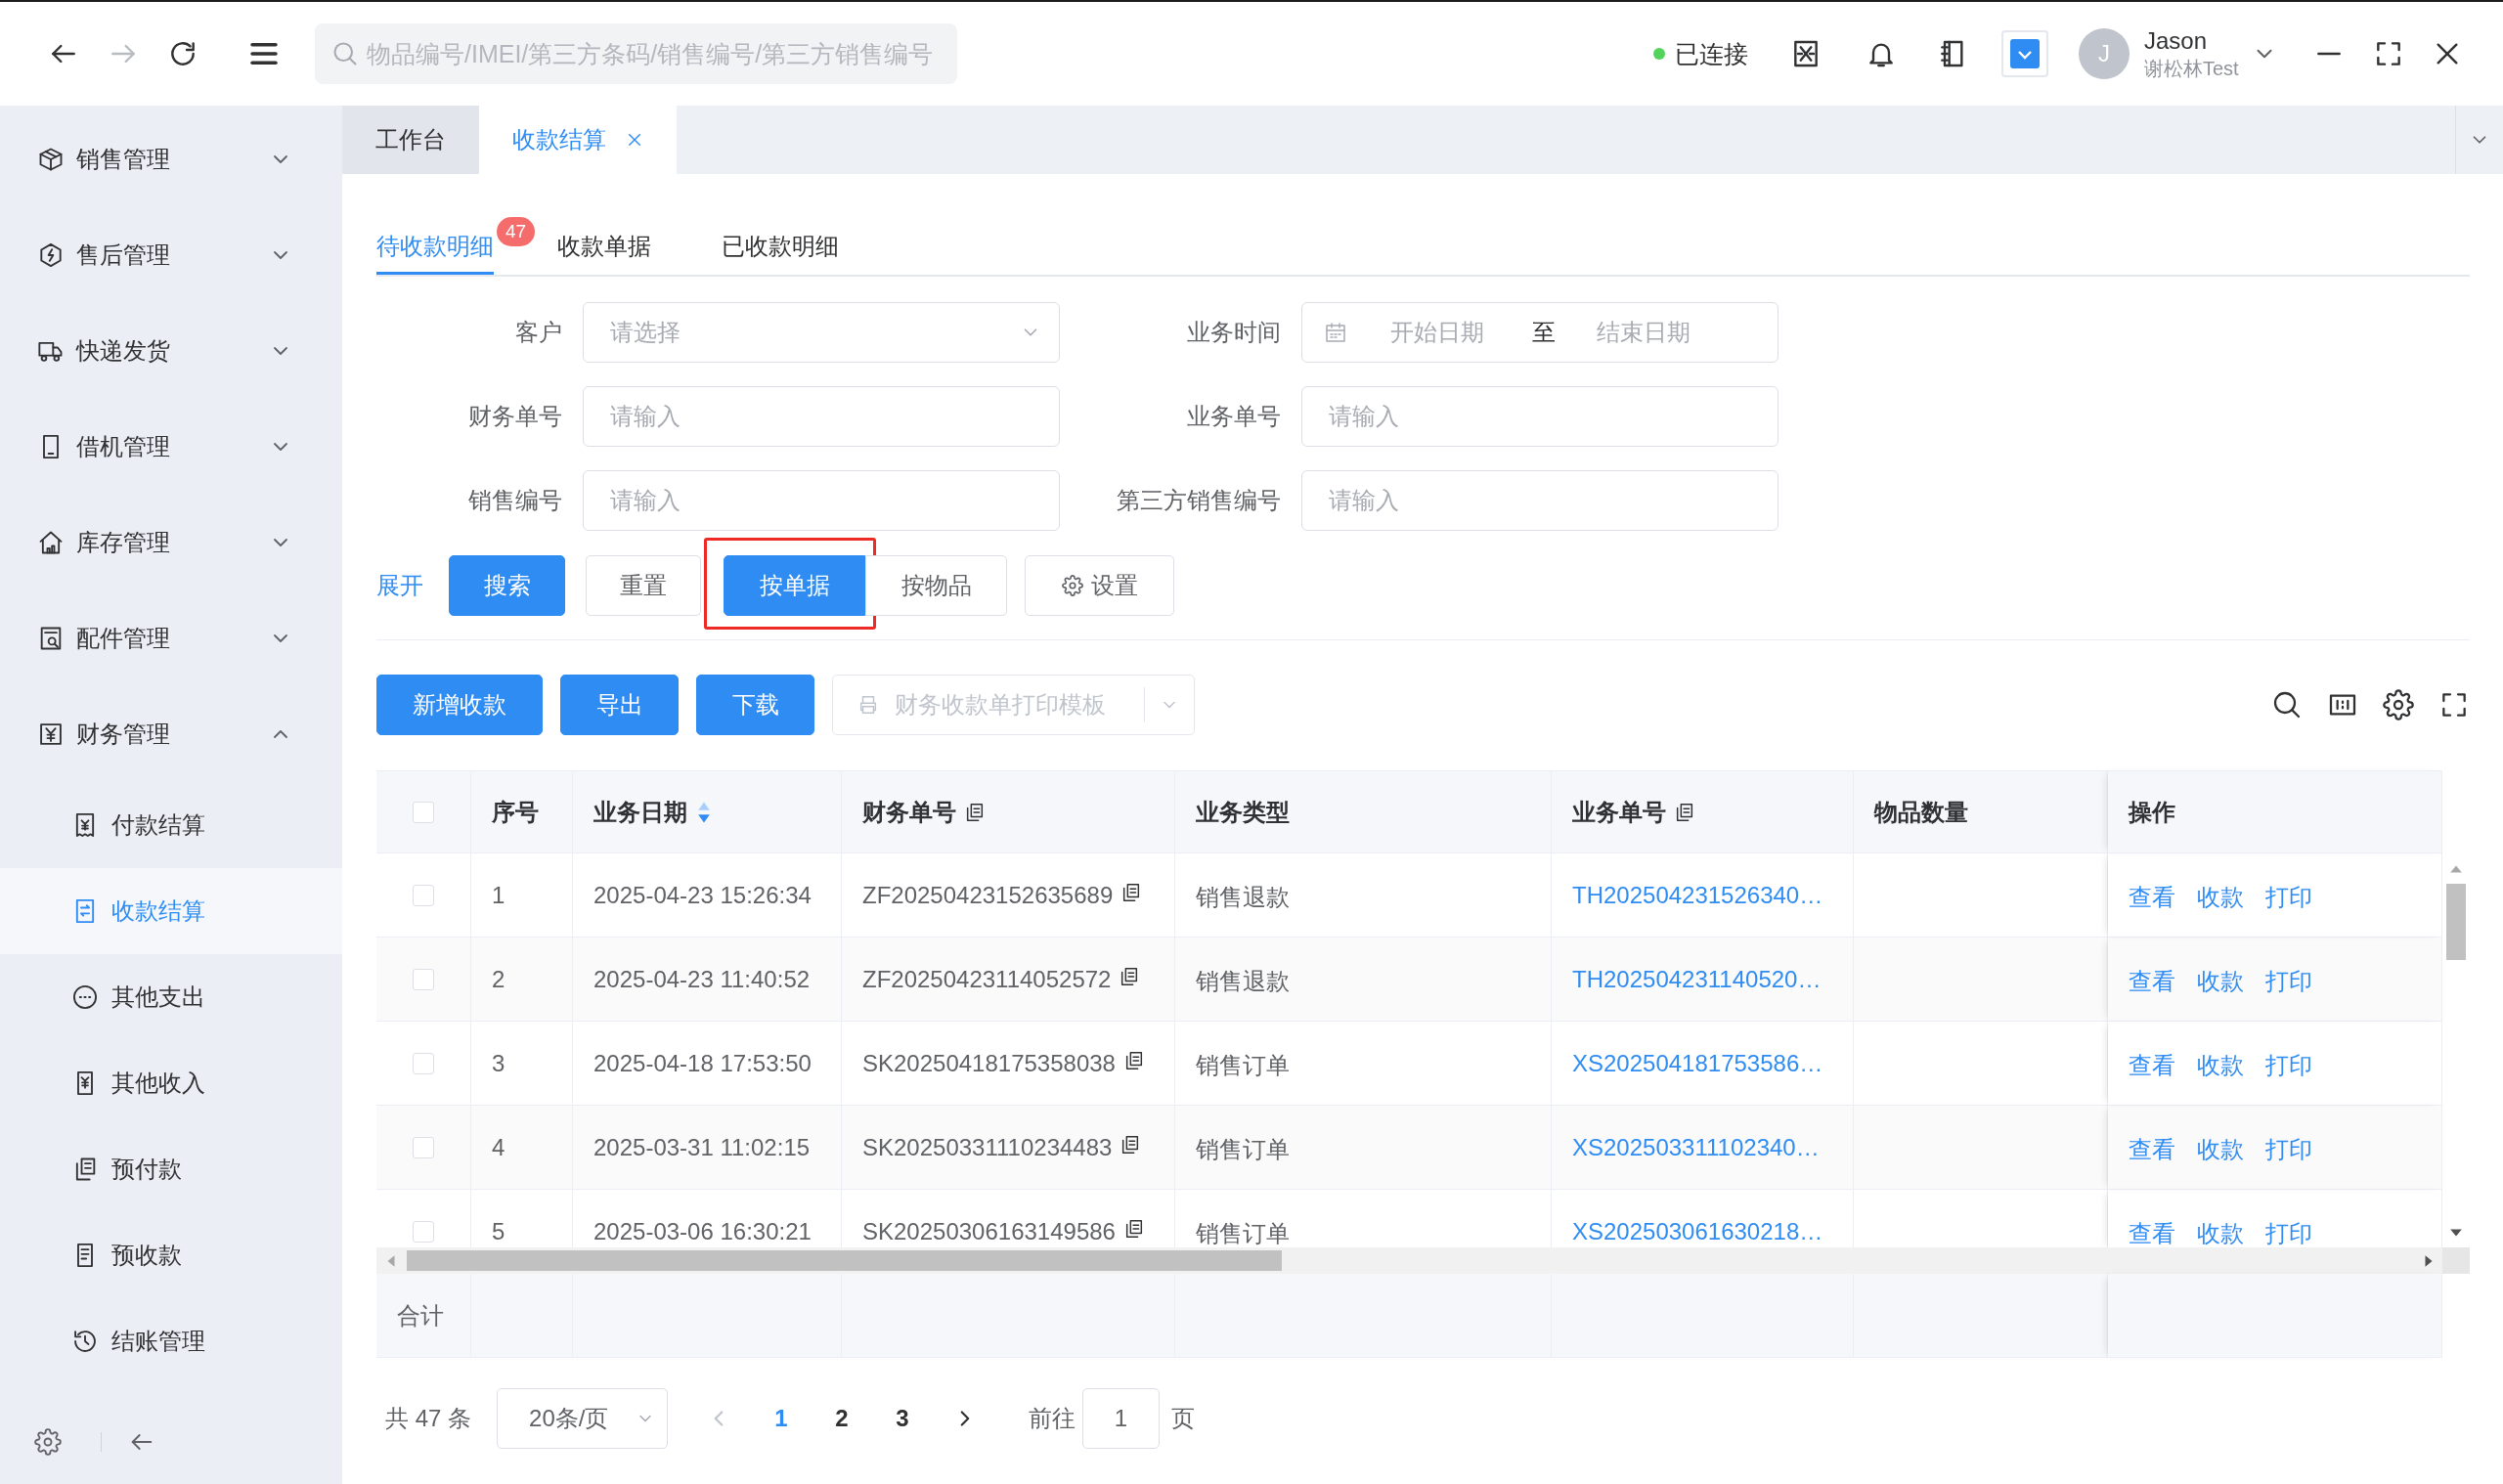  I want to click on end-date-input: 结束日期, so click(1645, 332).